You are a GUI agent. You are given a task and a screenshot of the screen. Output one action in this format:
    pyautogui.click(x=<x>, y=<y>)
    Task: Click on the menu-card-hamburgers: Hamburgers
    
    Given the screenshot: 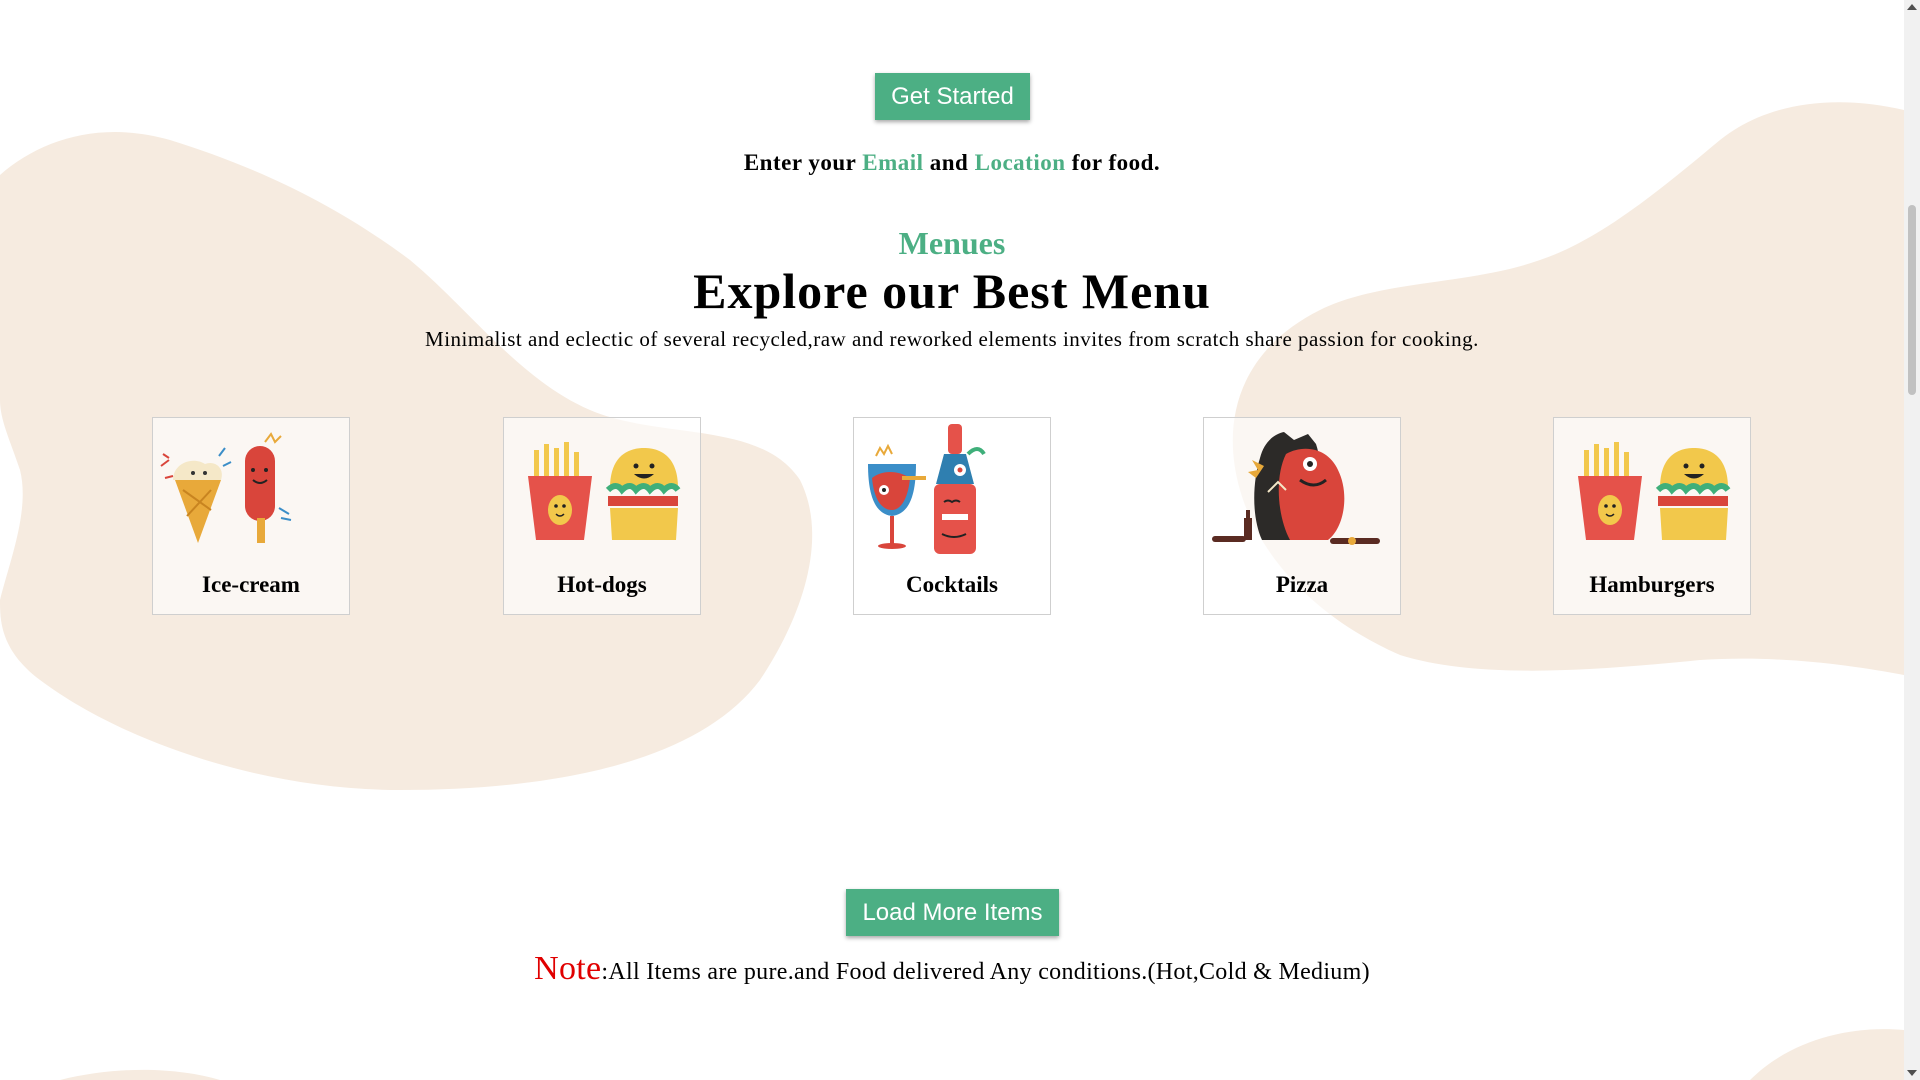 What is the action you would take?
    pyautogui.click(x=1652, y=516)
    